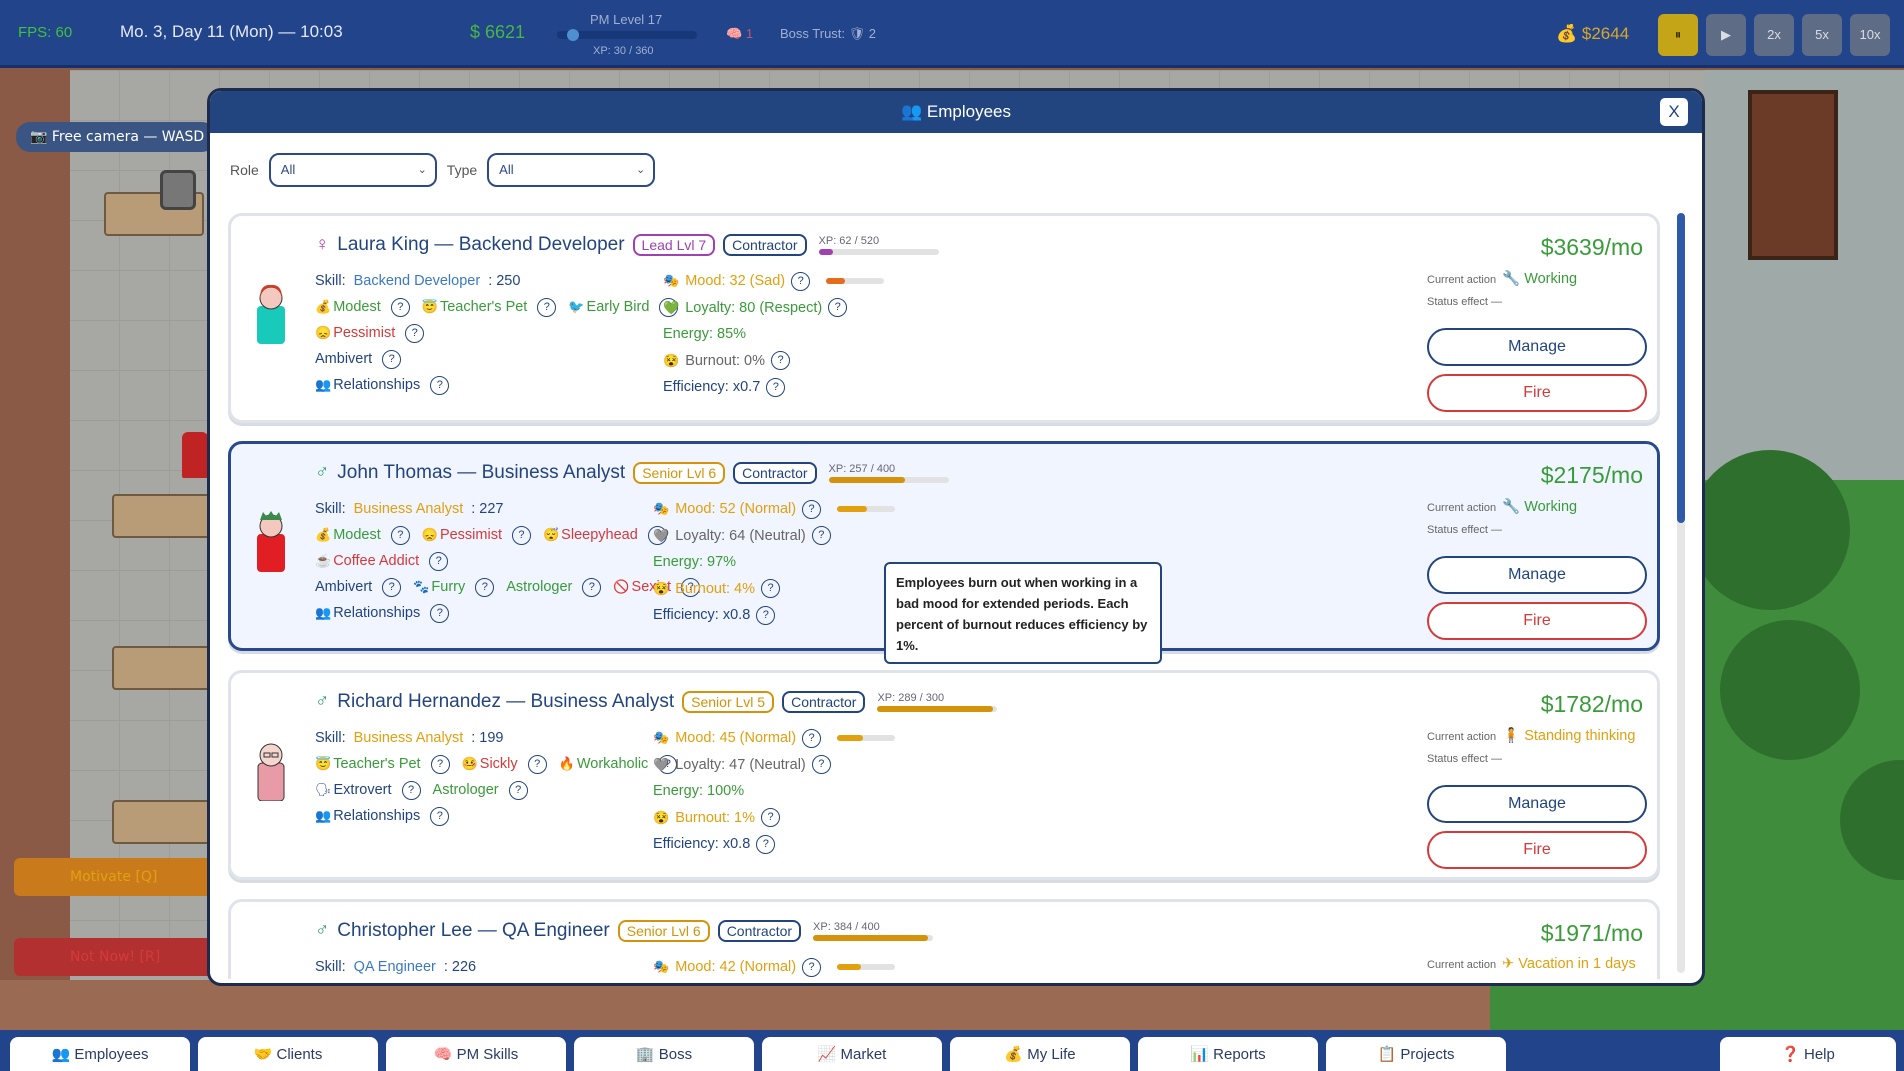 This screenshot has height=1071, width=1904. Describe the element at coordinates (1462, 508) in the screenshot. I see `current-action-label: Current action` at that location.